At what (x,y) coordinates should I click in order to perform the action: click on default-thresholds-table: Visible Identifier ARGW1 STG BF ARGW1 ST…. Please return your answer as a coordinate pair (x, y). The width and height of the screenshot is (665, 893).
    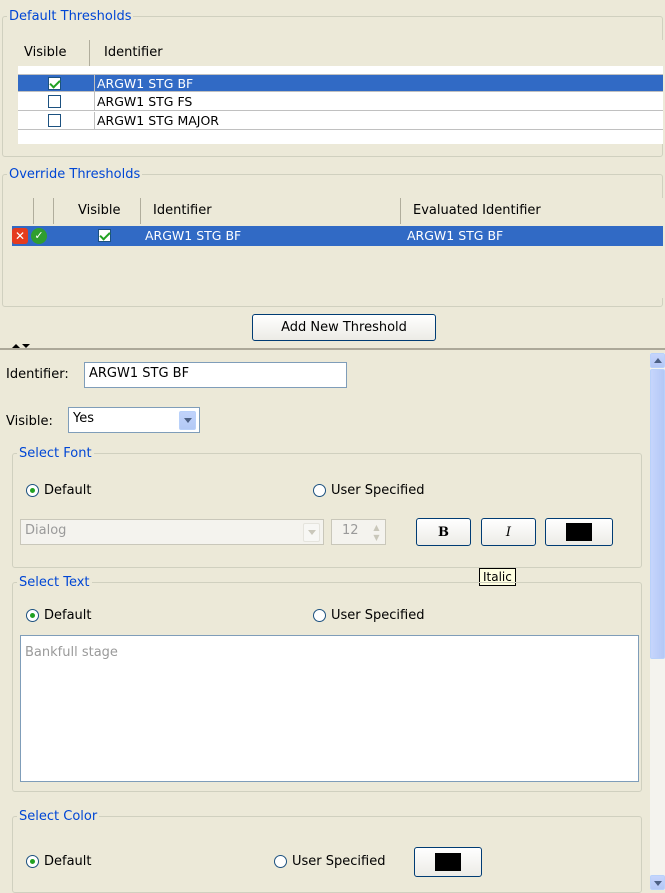
    Looking at the image, I should click on (340, 92).